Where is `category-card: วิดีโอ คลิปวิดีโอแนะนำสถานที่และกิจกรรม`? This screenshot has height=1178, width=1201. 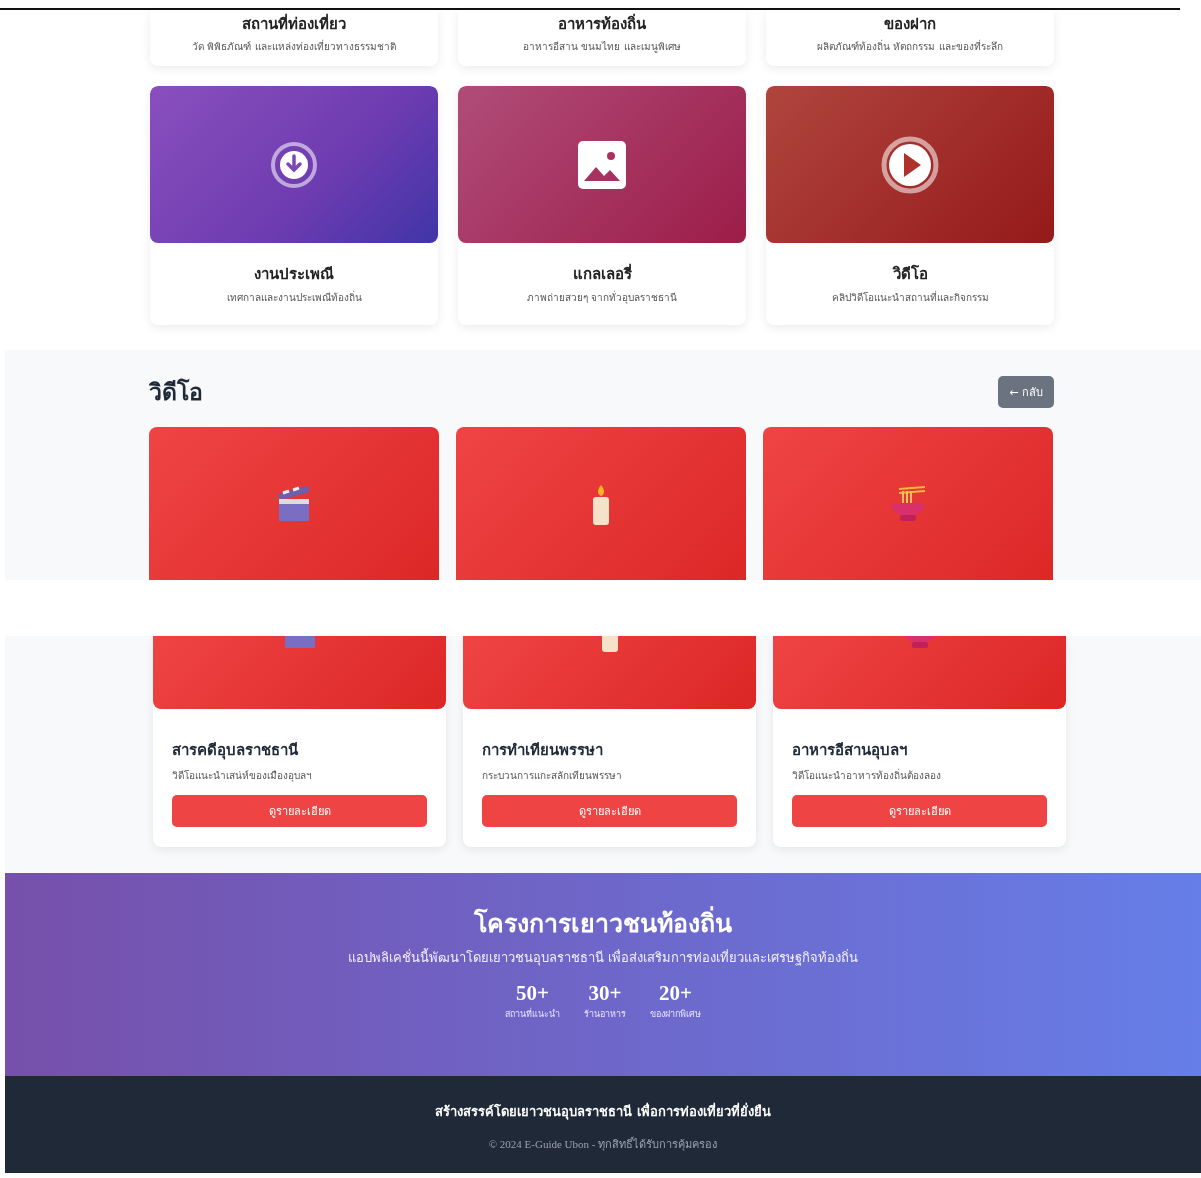
category-card: วิดีโอ คลิปวิดีโอแนะนำสถานที่และกิจกรรม is located at coordinates (910, 205).